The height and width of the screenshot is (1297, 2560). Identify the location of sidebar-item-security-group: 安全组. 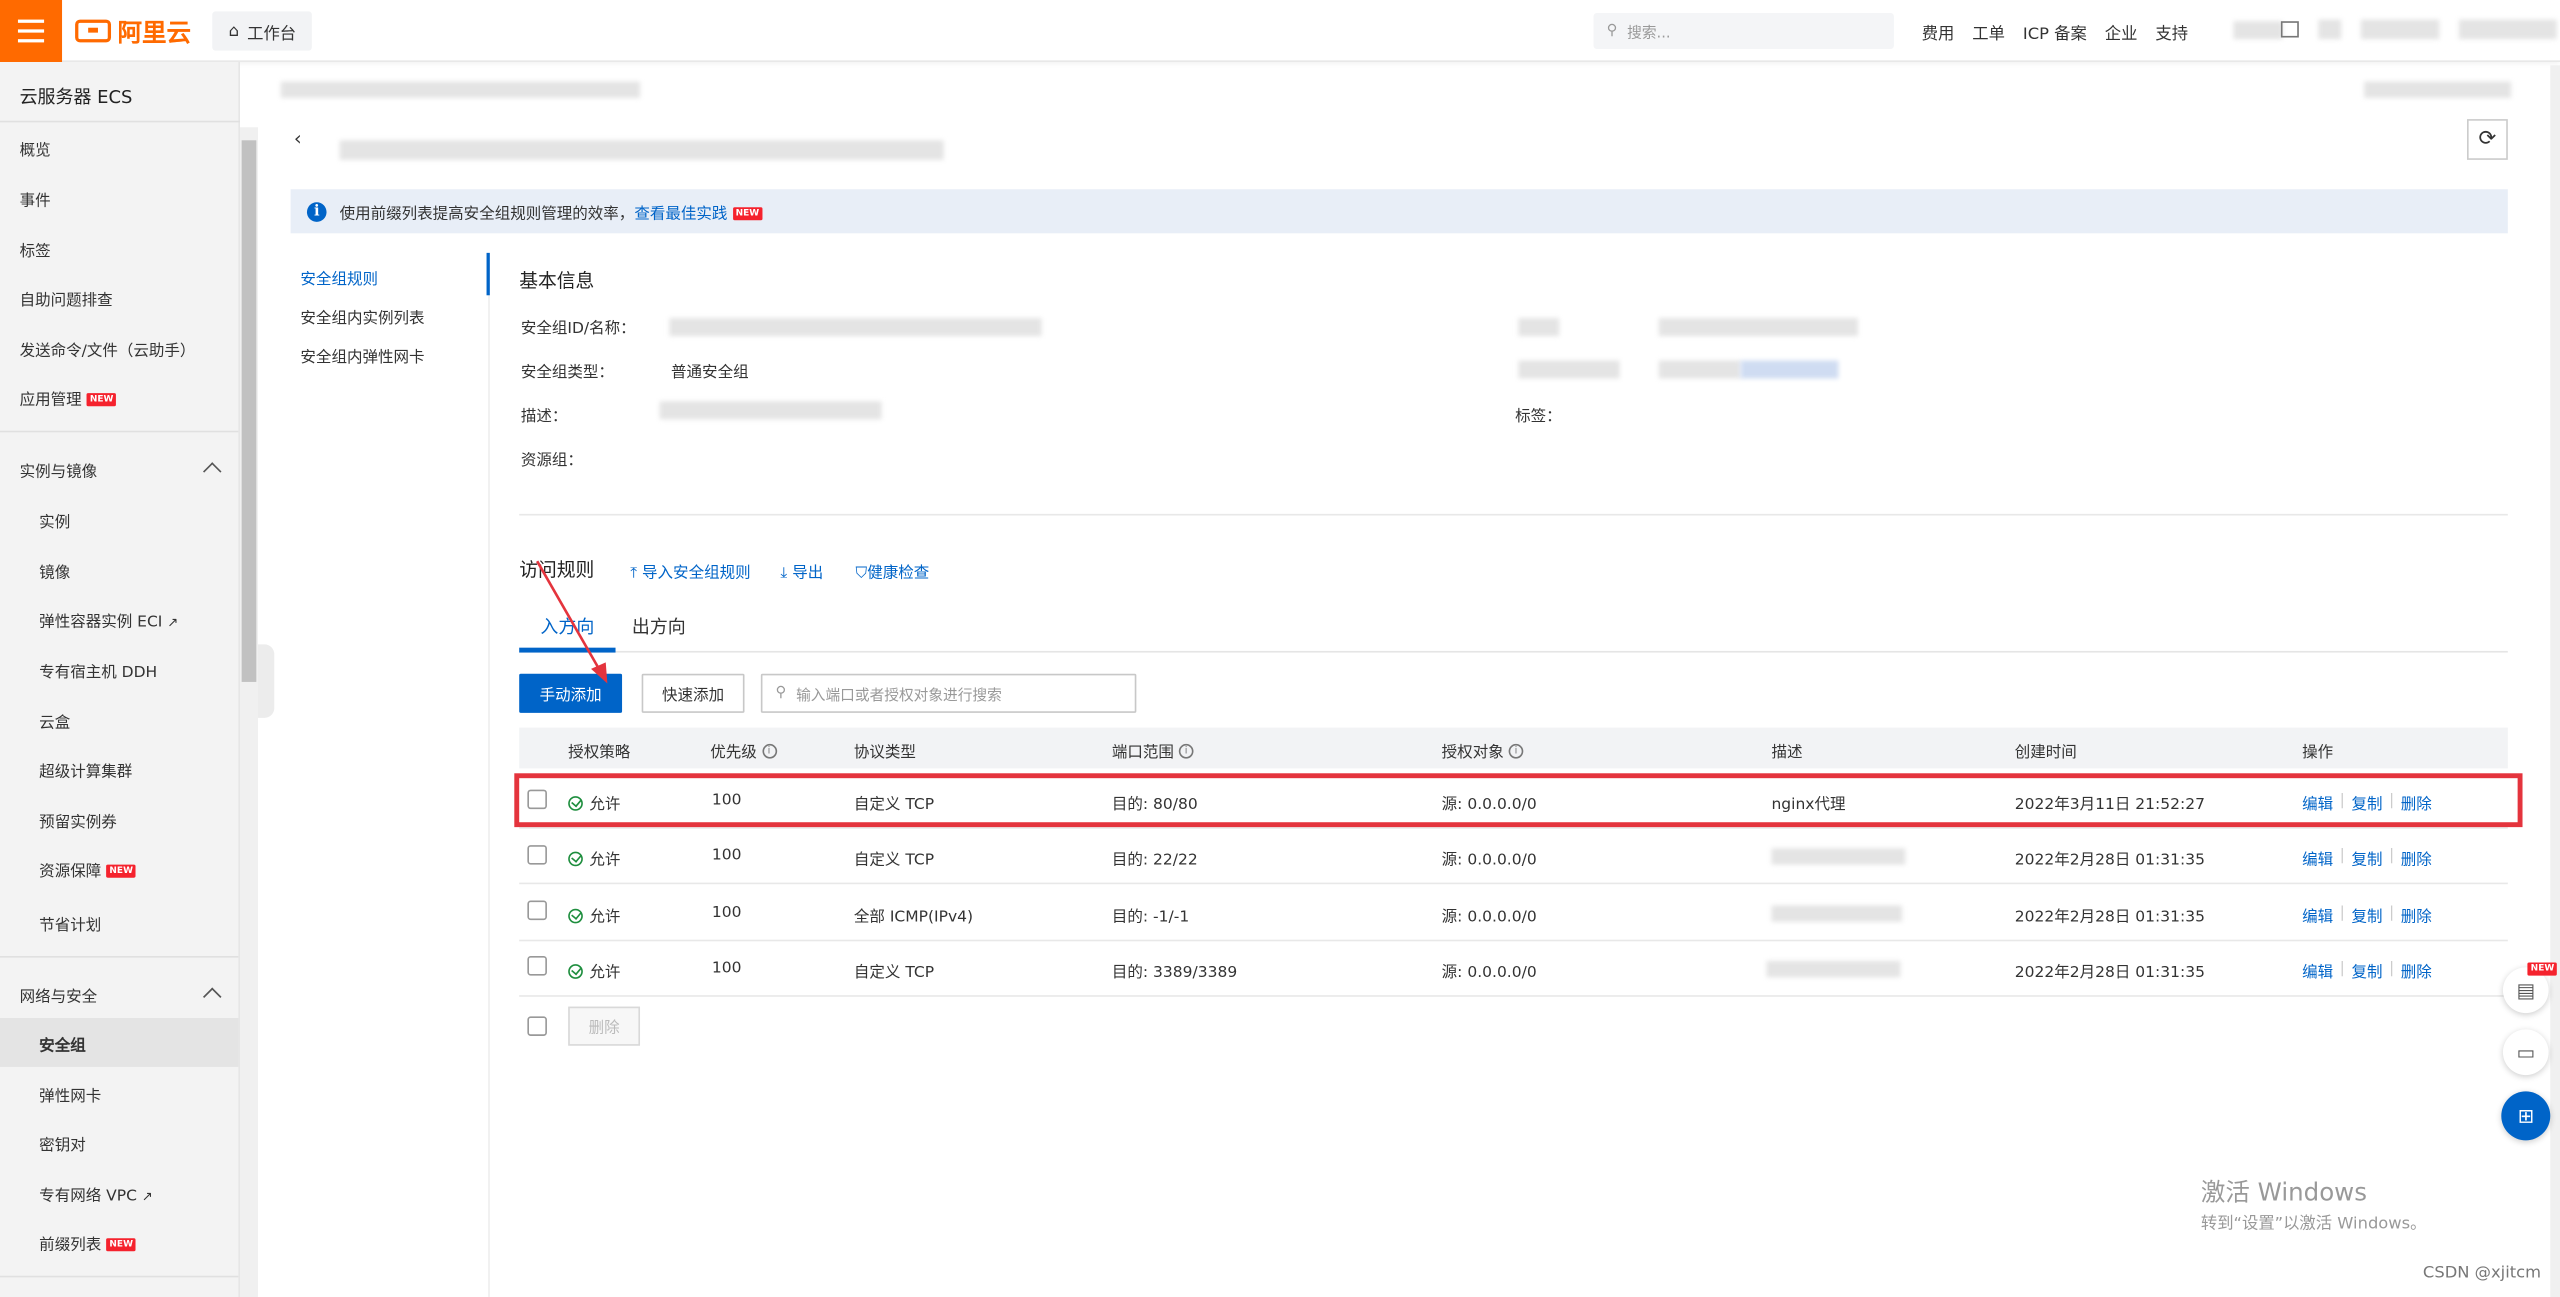
(62, 1044).